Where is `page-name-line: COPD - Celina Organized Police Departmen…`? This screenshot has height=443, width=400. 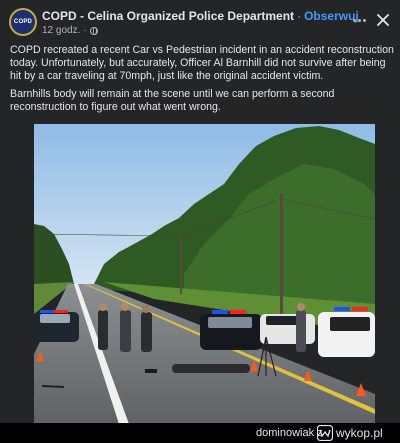
page-name-line: COPD - Celina Organized Police Departmen… is located at coordinates (200, 16).